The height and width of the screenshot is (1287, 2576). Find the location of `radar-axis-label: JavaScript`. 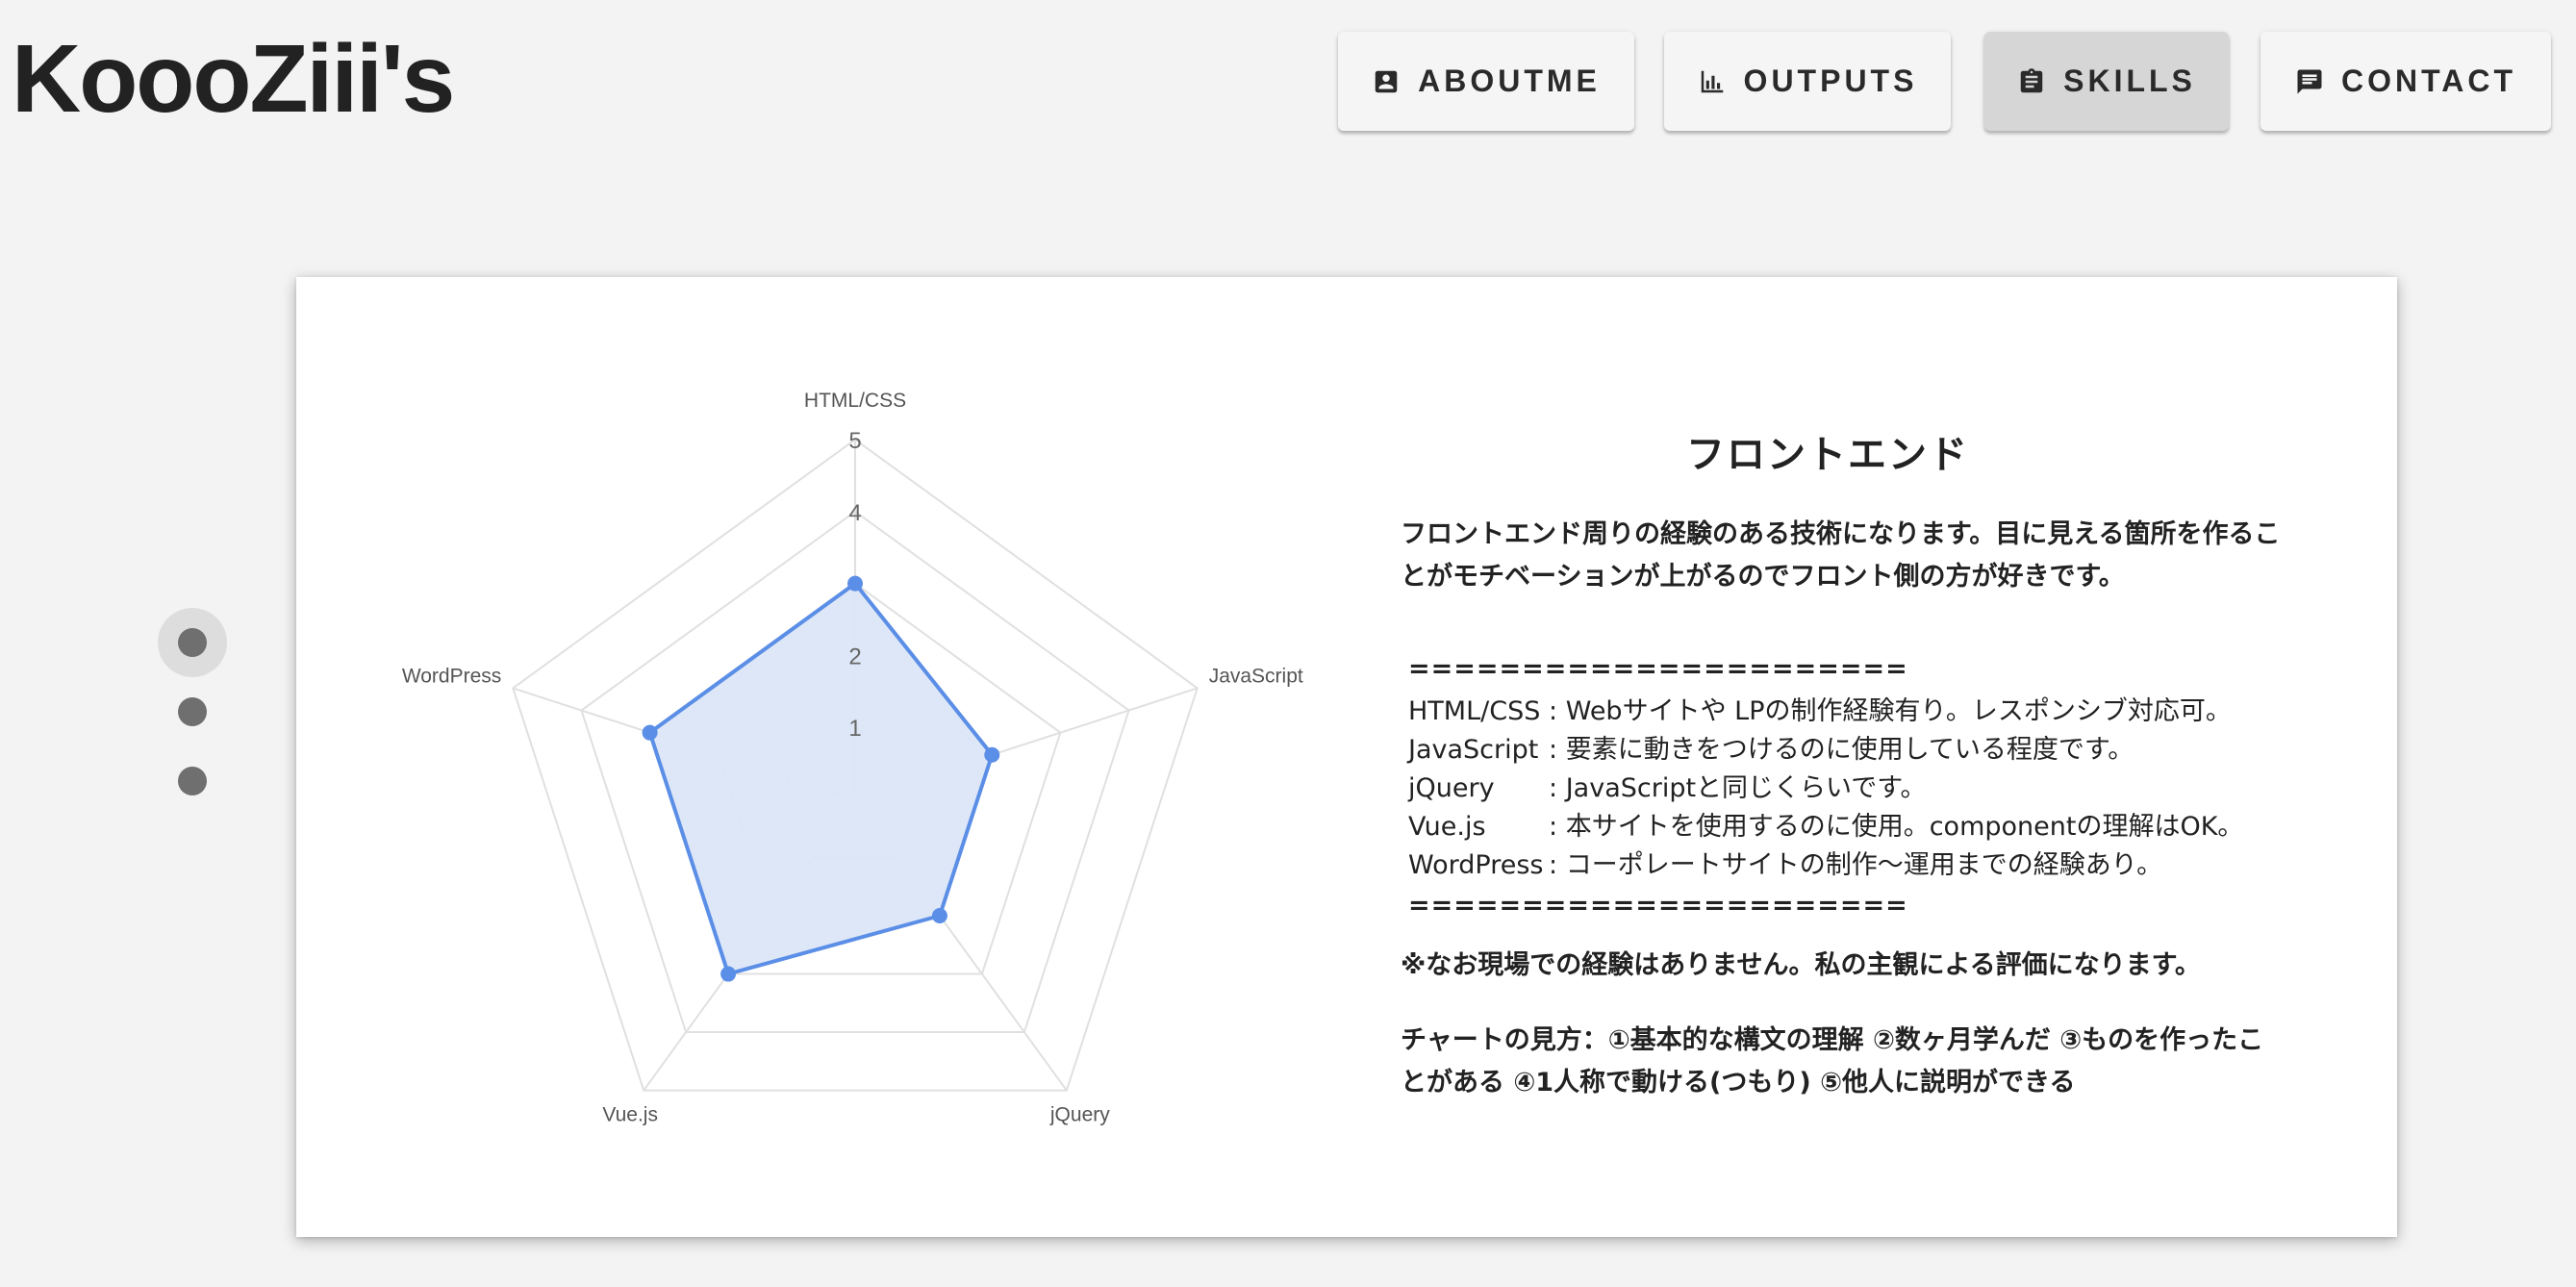

radar-axis-label: JavaScript is located at coordinates (1256, 676).